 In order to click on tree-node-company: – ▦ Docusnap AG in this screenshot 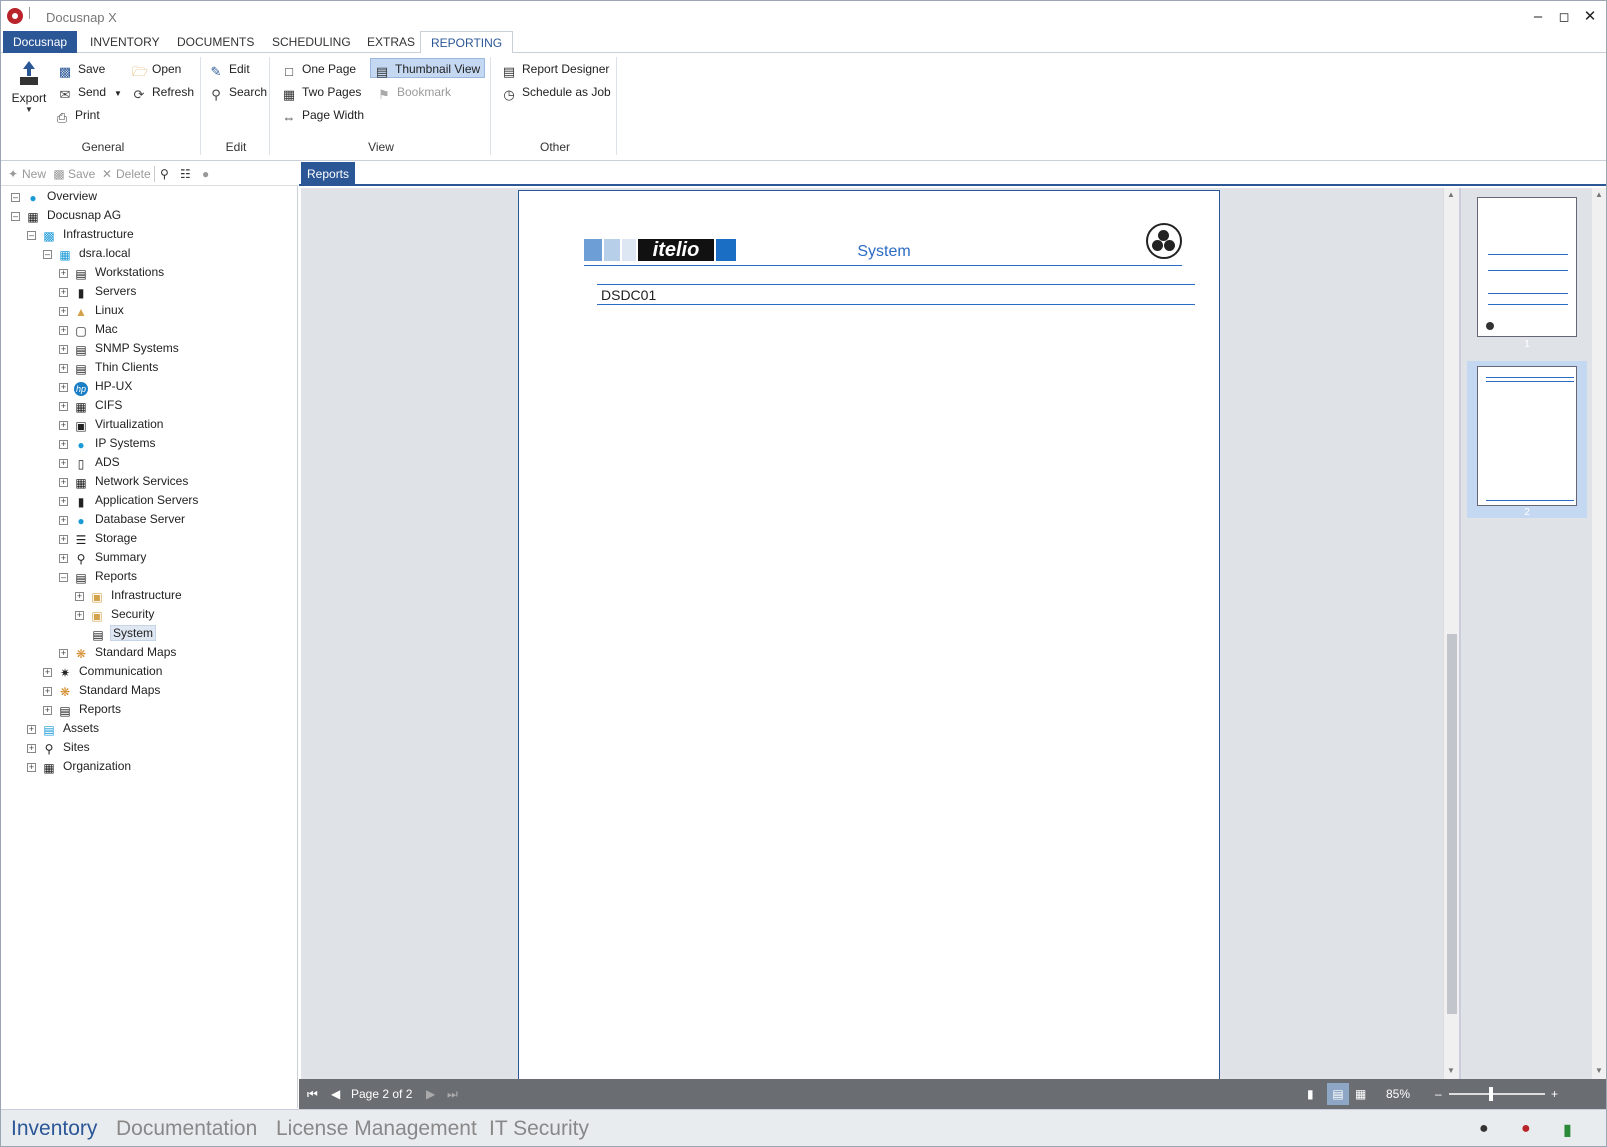, I will do `click(67, 215)`.